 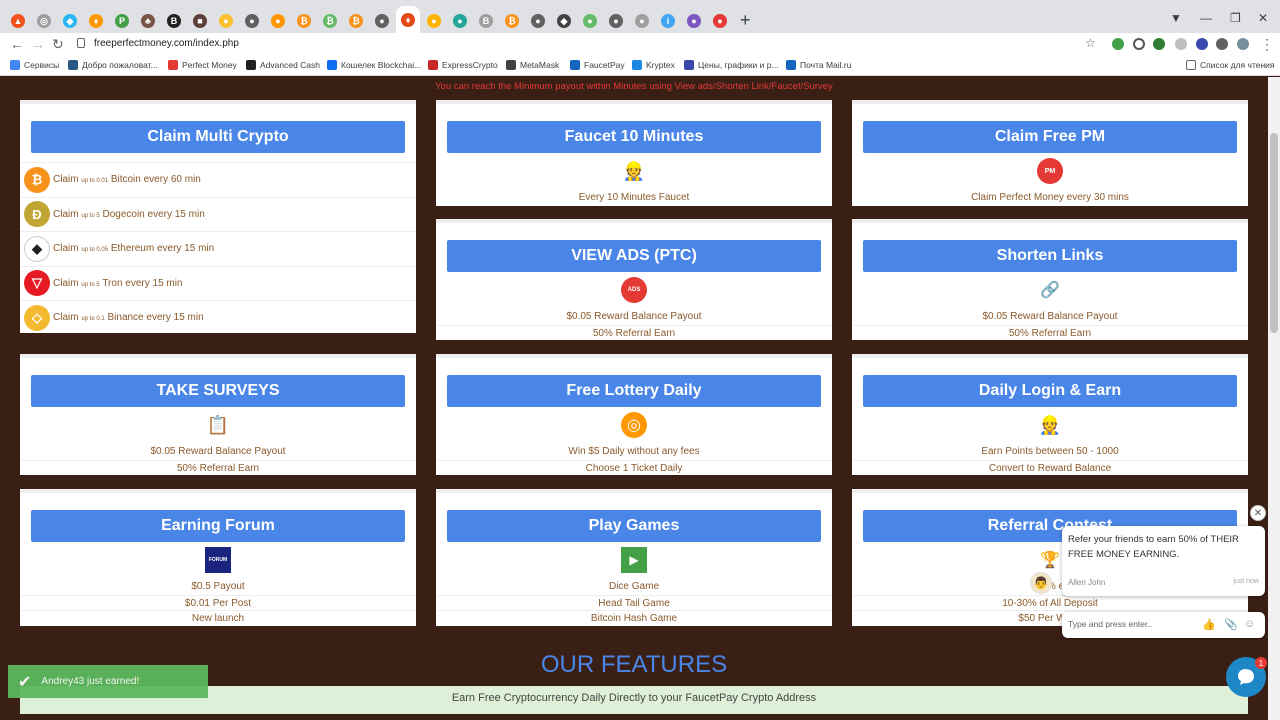 I want to click on browser-tab: ◎, so click(x=44, y=21).